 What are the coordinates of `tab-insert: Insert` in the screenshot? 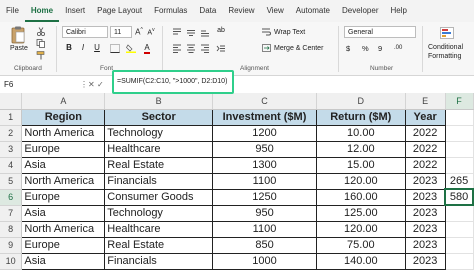 It's located at (75, 11).